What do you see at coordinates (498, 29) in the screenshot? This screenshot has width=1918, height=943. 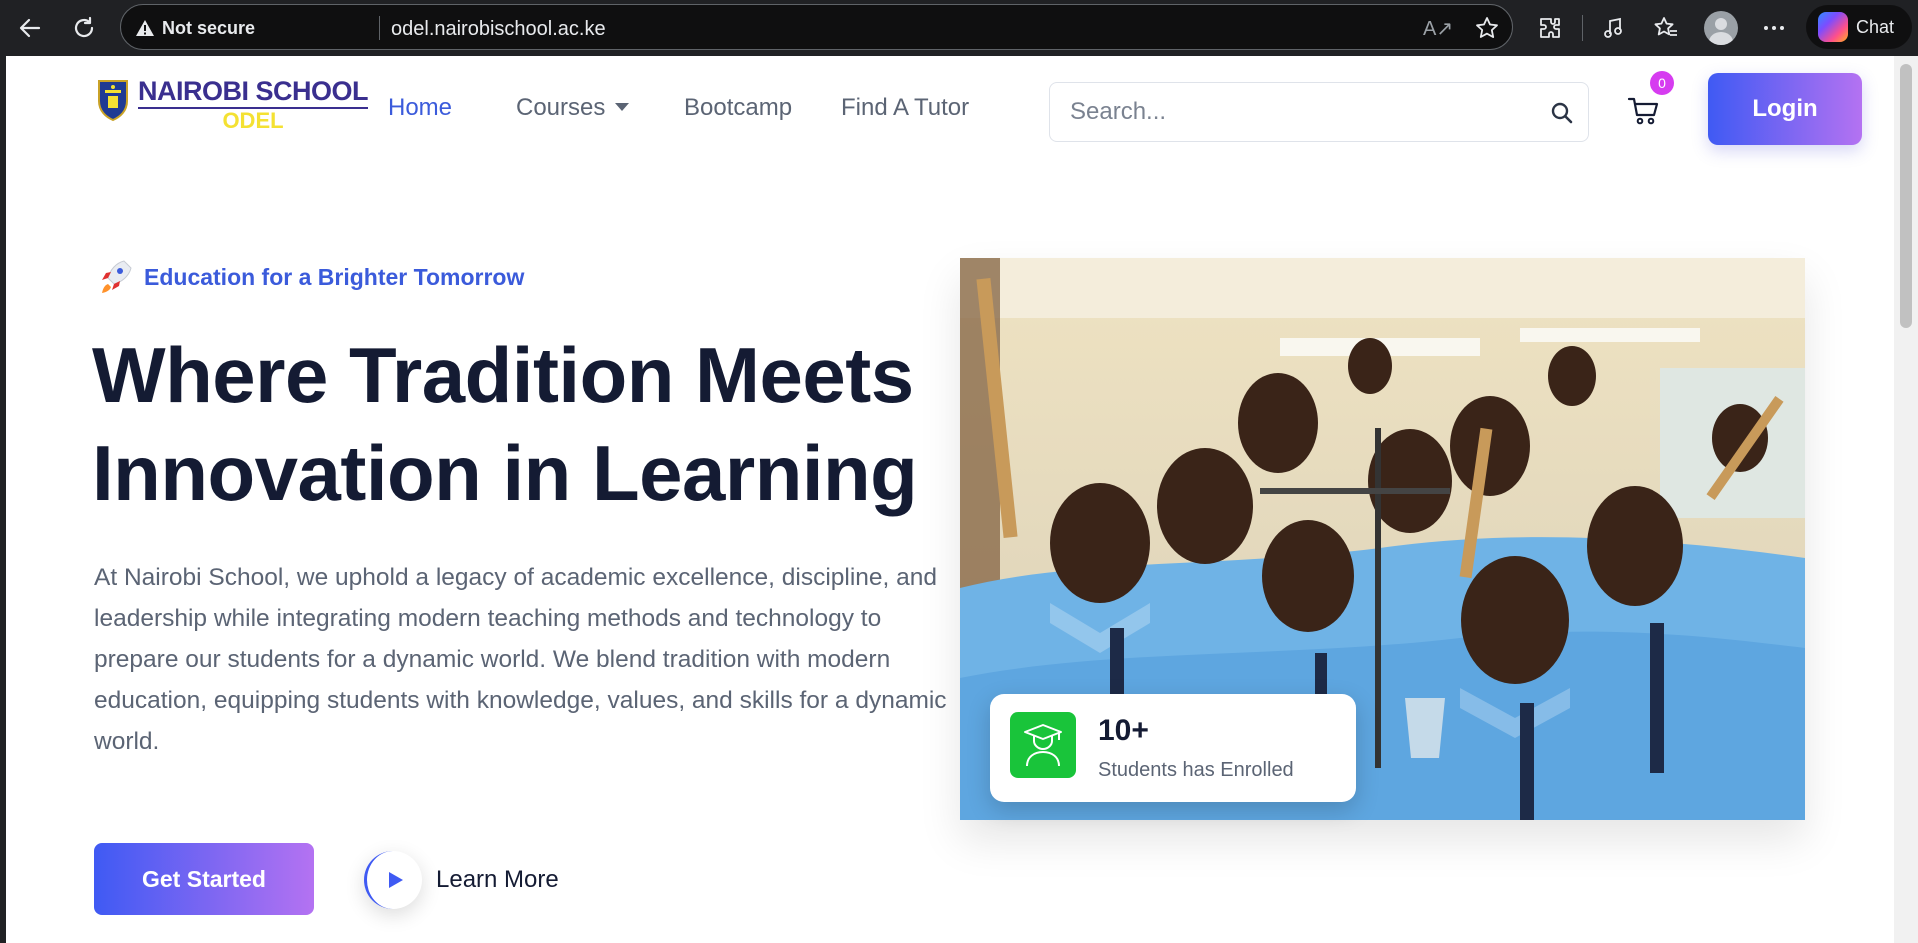 I see `url-text: odel.nairobischool.ac.ke` at bounding box center [498, 29].